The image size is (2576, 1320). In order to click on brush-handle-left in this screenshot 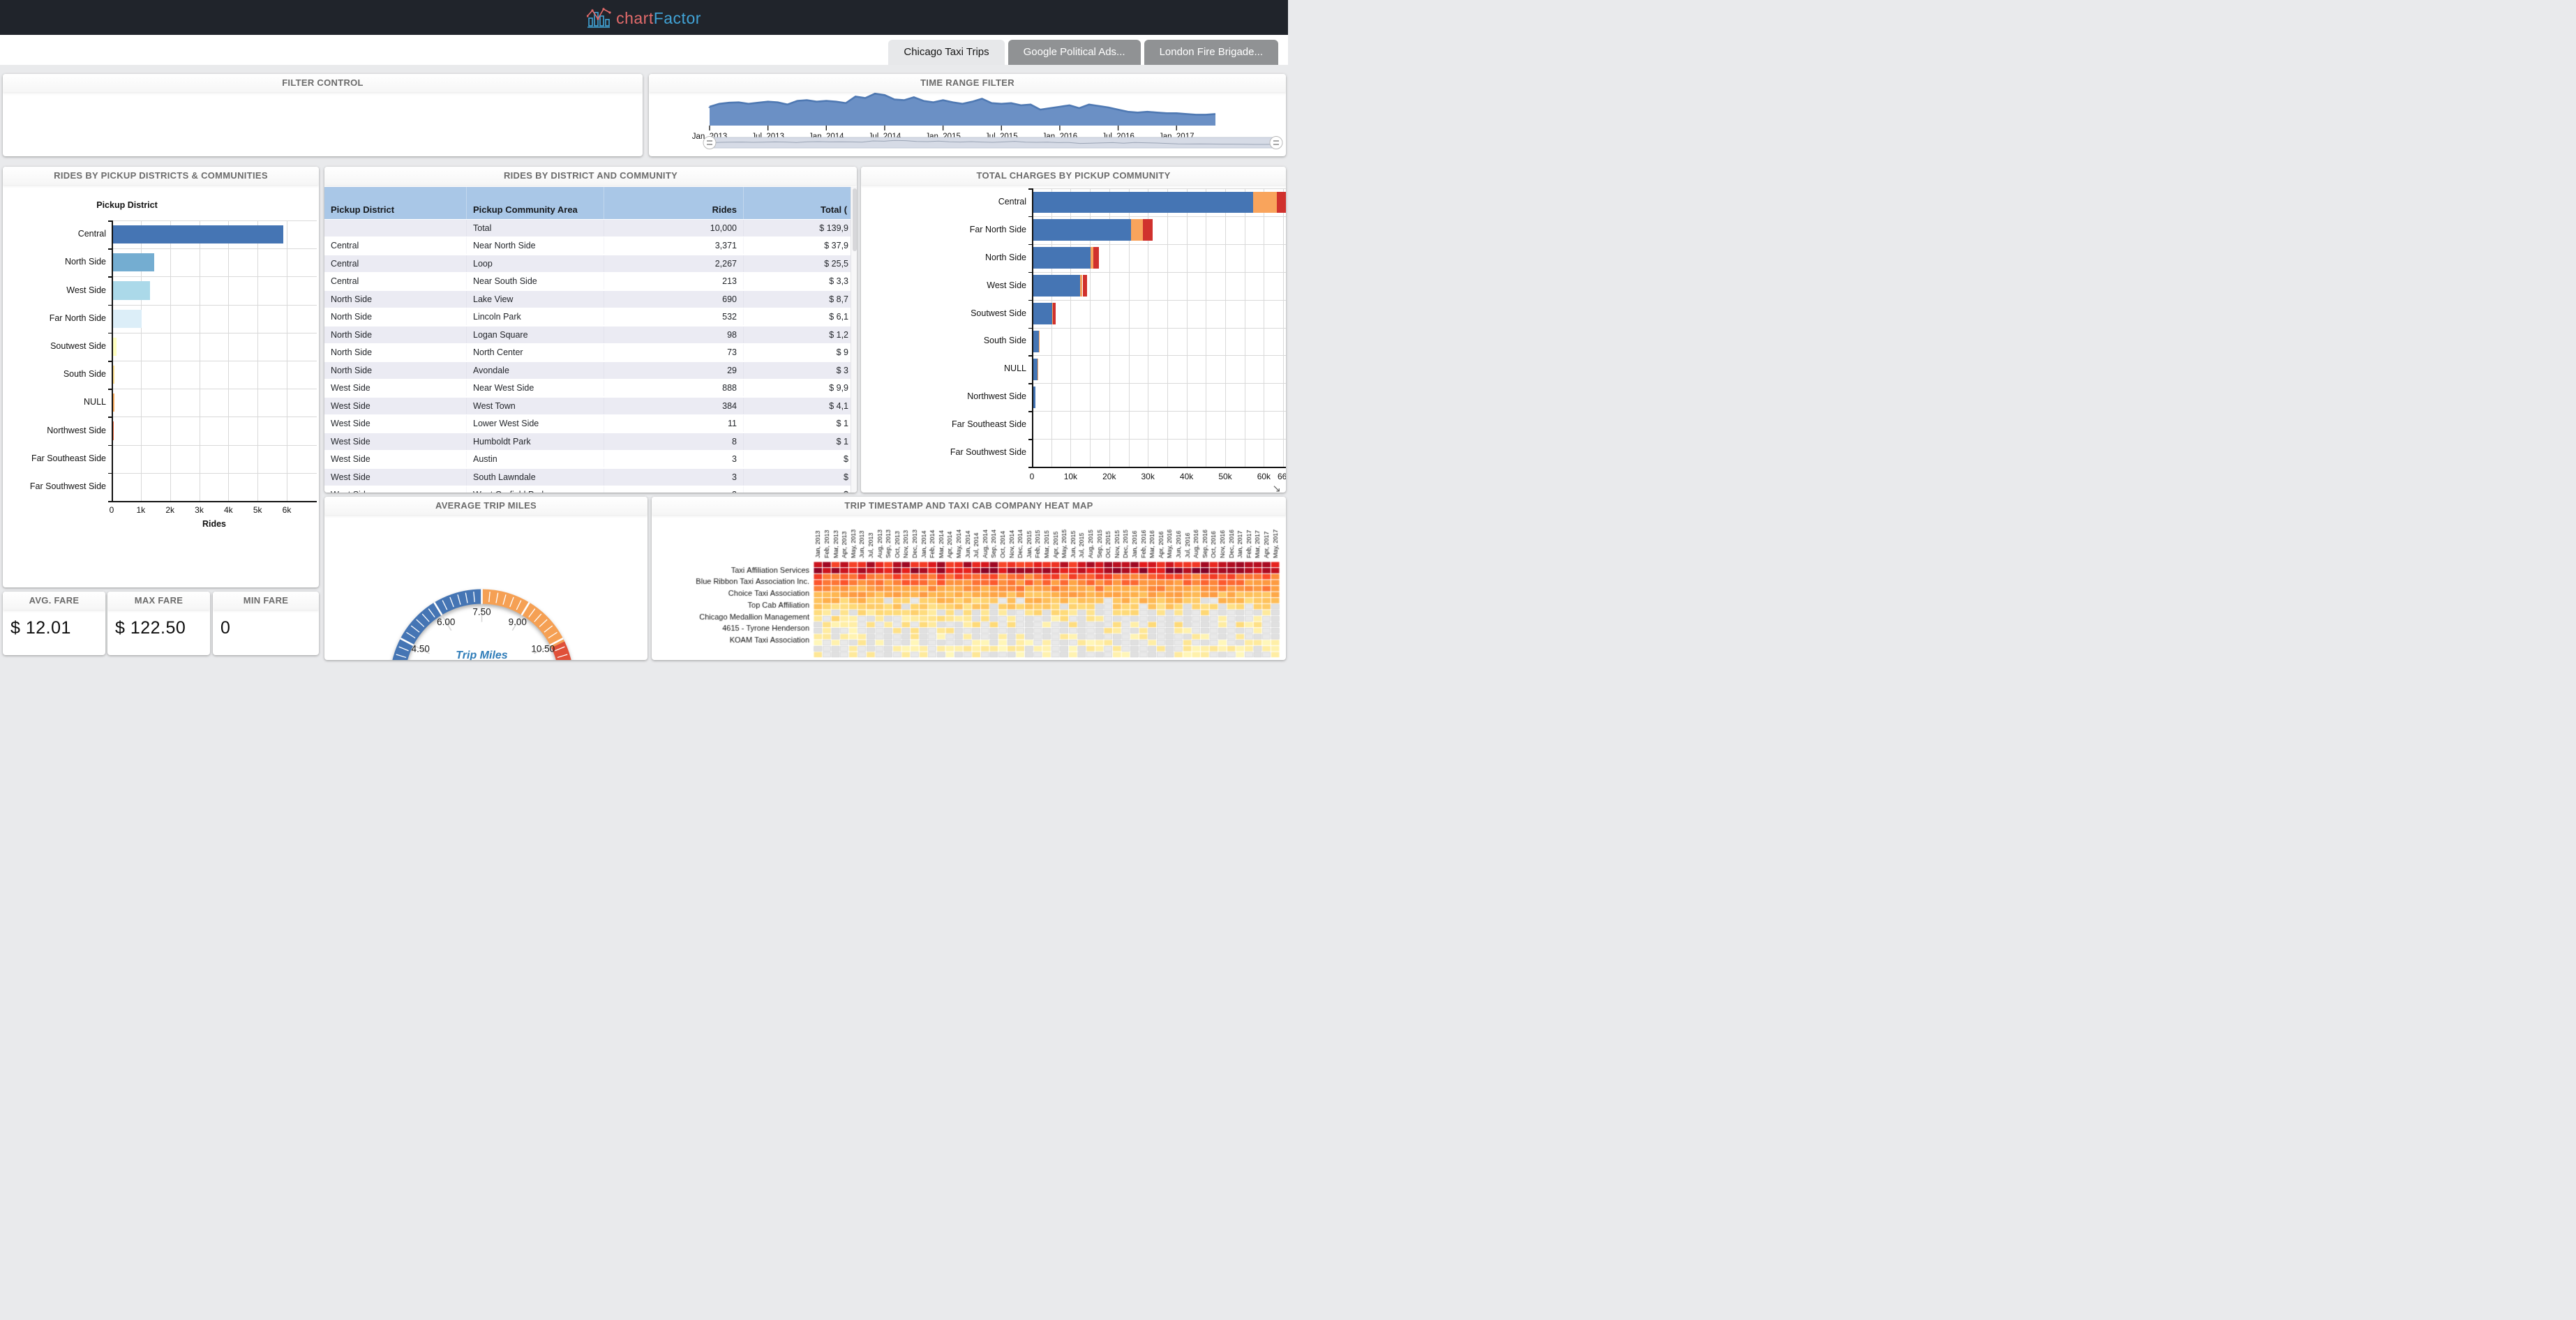, I will do `click(710, 142)`.